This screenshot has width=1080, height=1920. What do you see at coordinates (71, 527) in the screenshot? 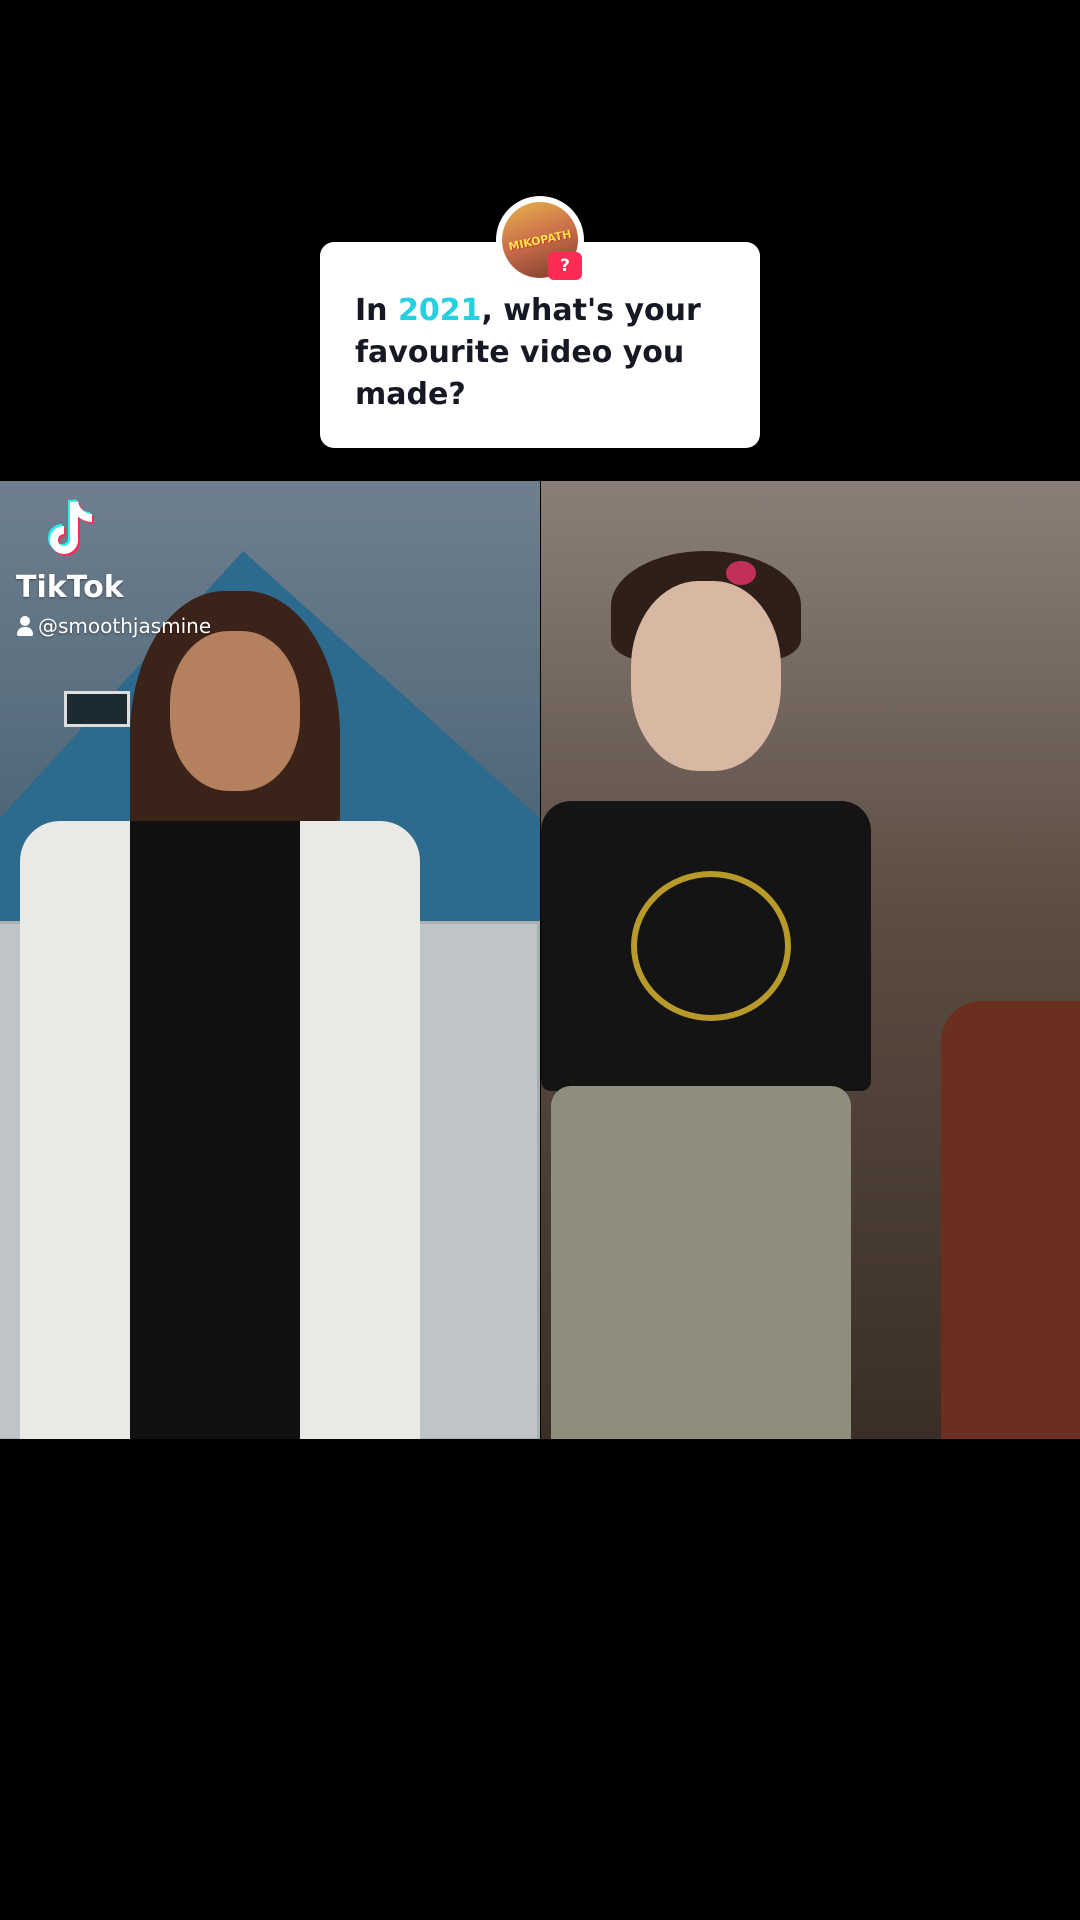
I see `tiktok-note-icon` at bounding box center [71, 527].